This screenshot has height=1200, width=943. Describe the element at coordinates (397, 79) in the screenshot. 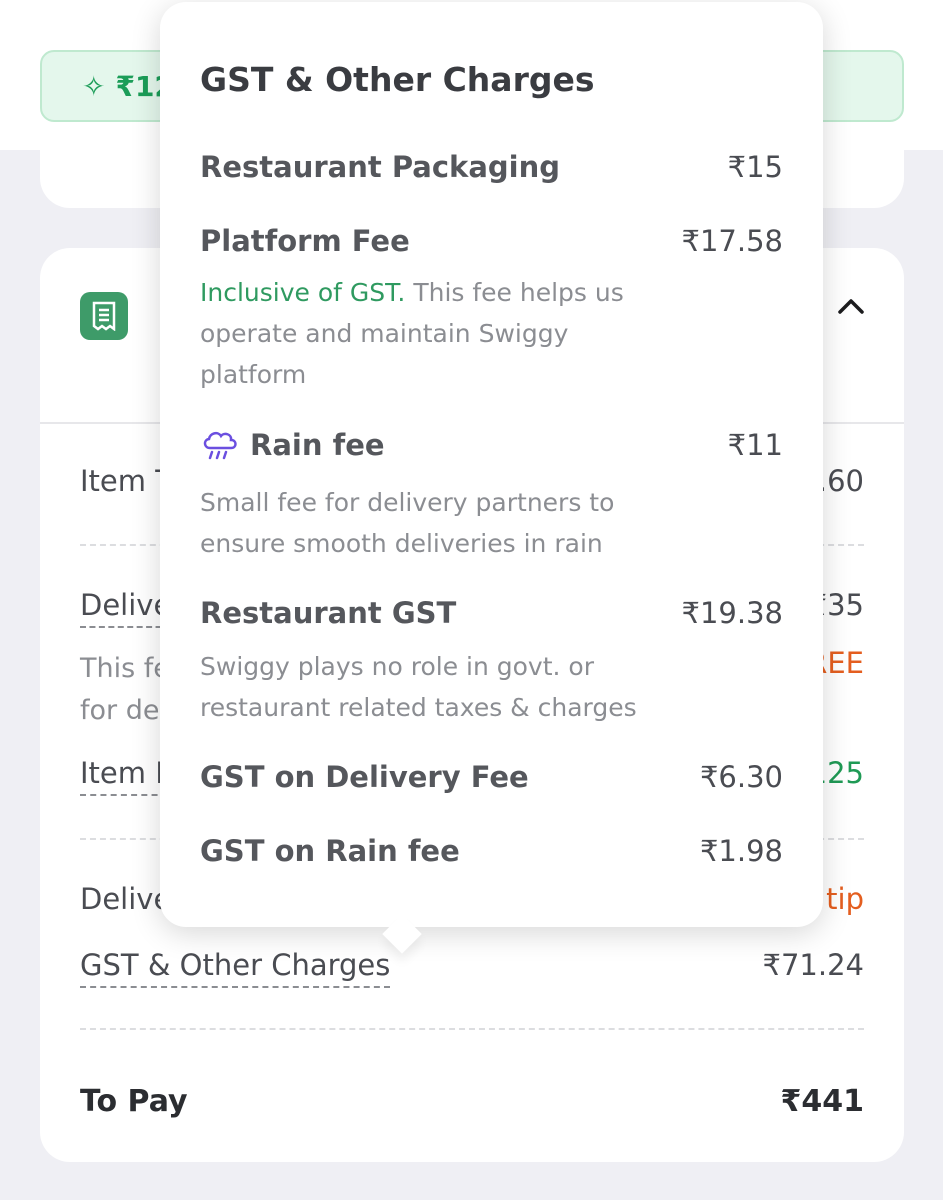

I see `popover-title: GST & Other Charges` at that location.